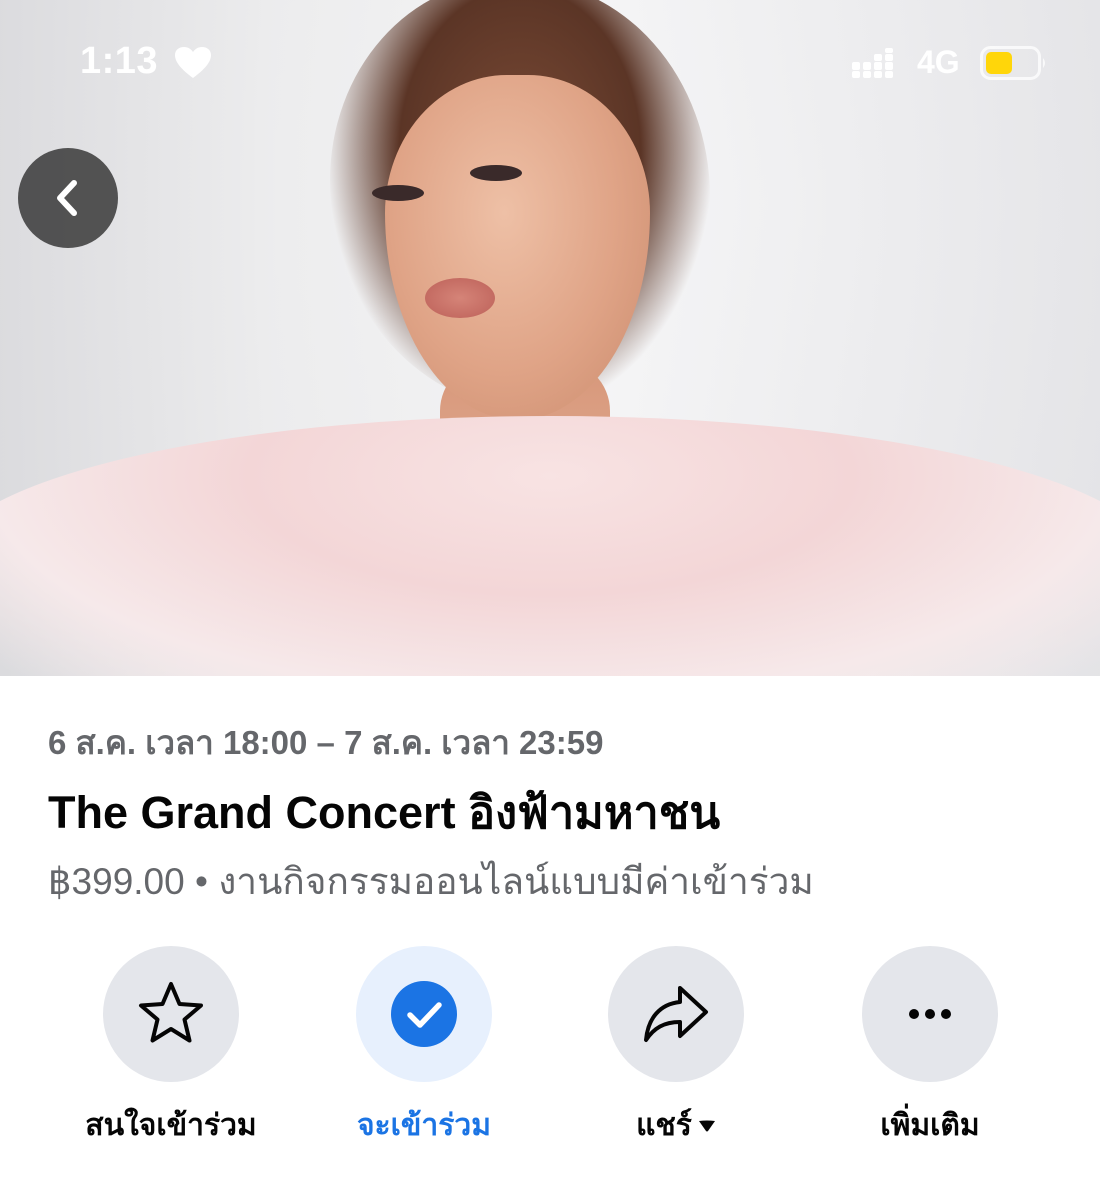 The width and height of the screenshot is (1100, 1200). What do you see at coordinates (930, 1125) in the screenshot?
I see `more-label: เพิ่มเติม` at bounding box center [930, 1125].